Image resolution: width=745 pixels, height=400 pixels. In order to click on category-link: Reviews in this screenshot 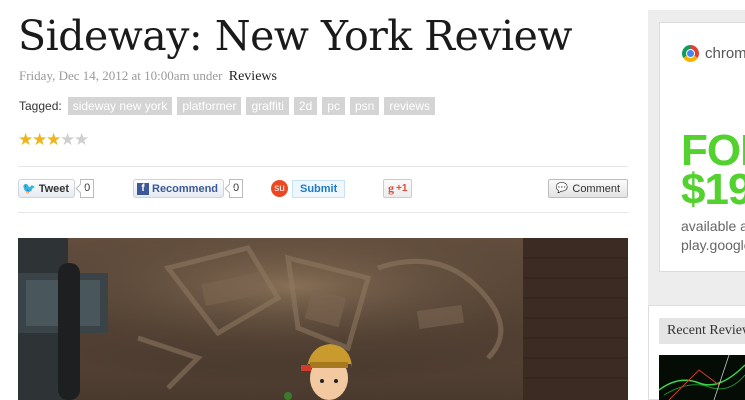, I will do `click(253, 76)`.